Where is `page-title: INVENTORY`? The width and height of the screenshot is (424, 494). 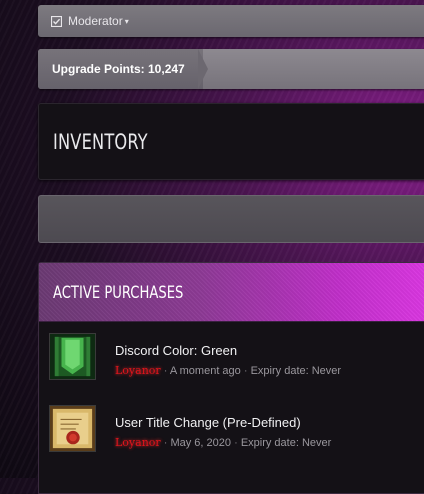
page-title: INVENTORY is located at coordinates (100, 142).